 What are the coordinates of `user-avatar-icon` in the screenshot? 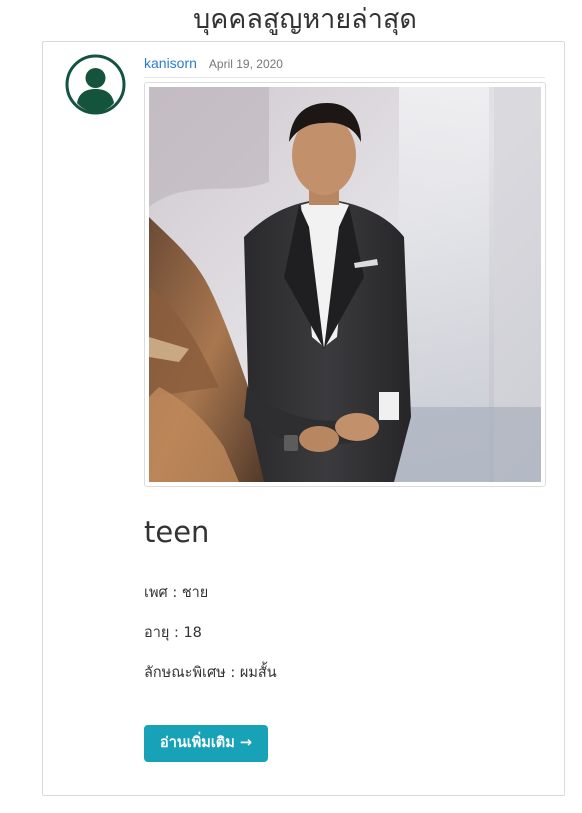 It's located at (95, 84).